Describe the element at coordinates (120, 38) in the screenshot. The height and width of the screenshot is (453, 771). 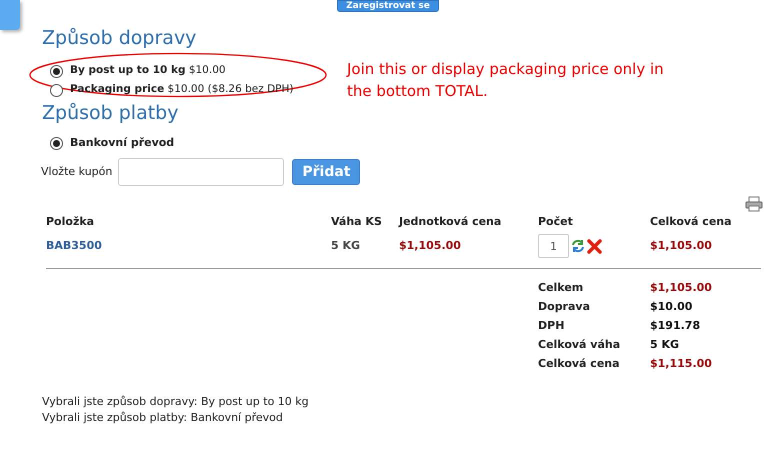
I see `section-heading: Způsob dopravy` at that location.